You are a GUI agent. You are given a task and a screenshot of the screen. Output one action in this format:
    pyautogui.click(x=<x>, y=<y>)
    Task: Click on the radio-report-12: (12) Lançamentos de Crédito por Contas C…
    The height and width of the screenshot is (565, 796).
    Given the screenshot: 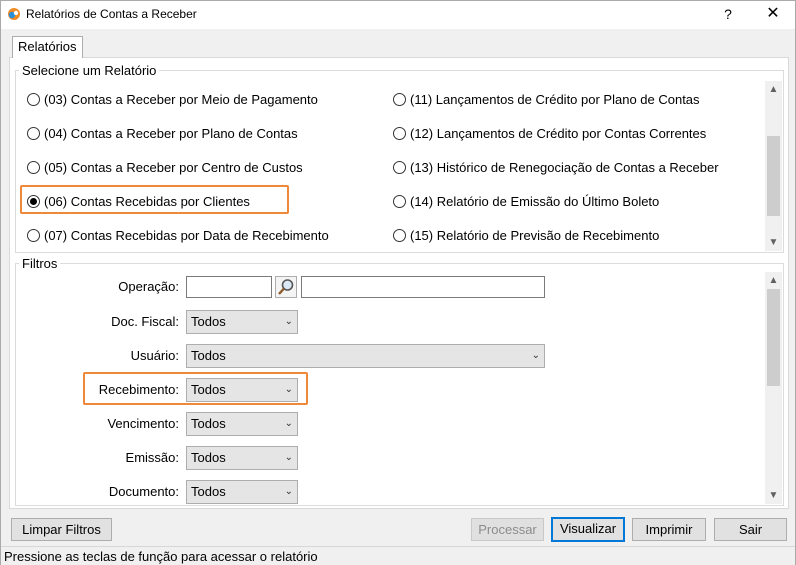 What is the action you would take?
    pyautogui.click(x=549, y=133)
    